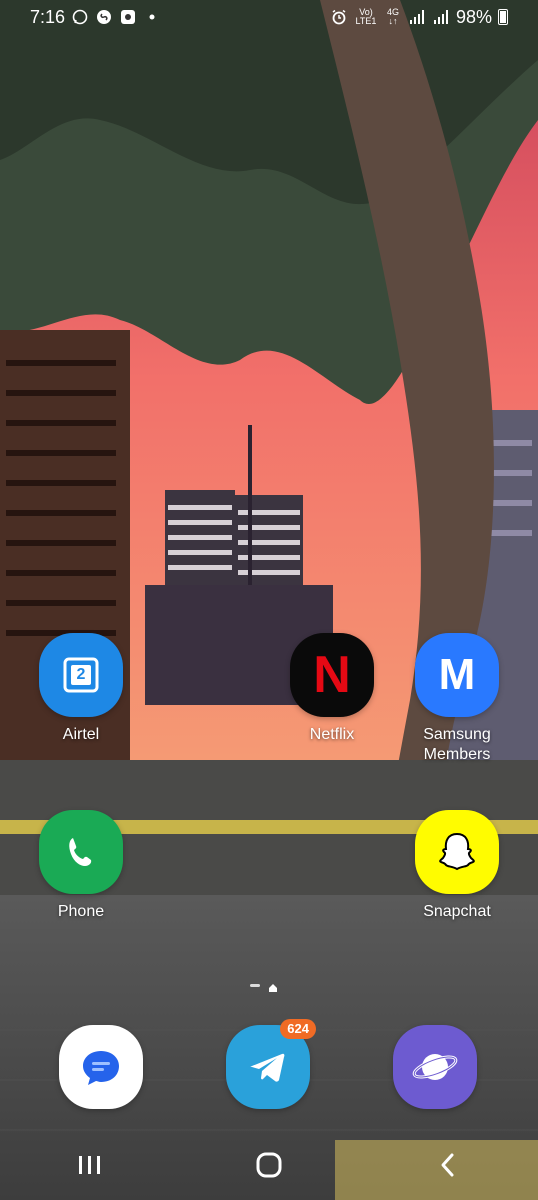 The height and width of the screenshot is (1200, 538). I want to click on samsung-internet-icon, so click(435, 1067).